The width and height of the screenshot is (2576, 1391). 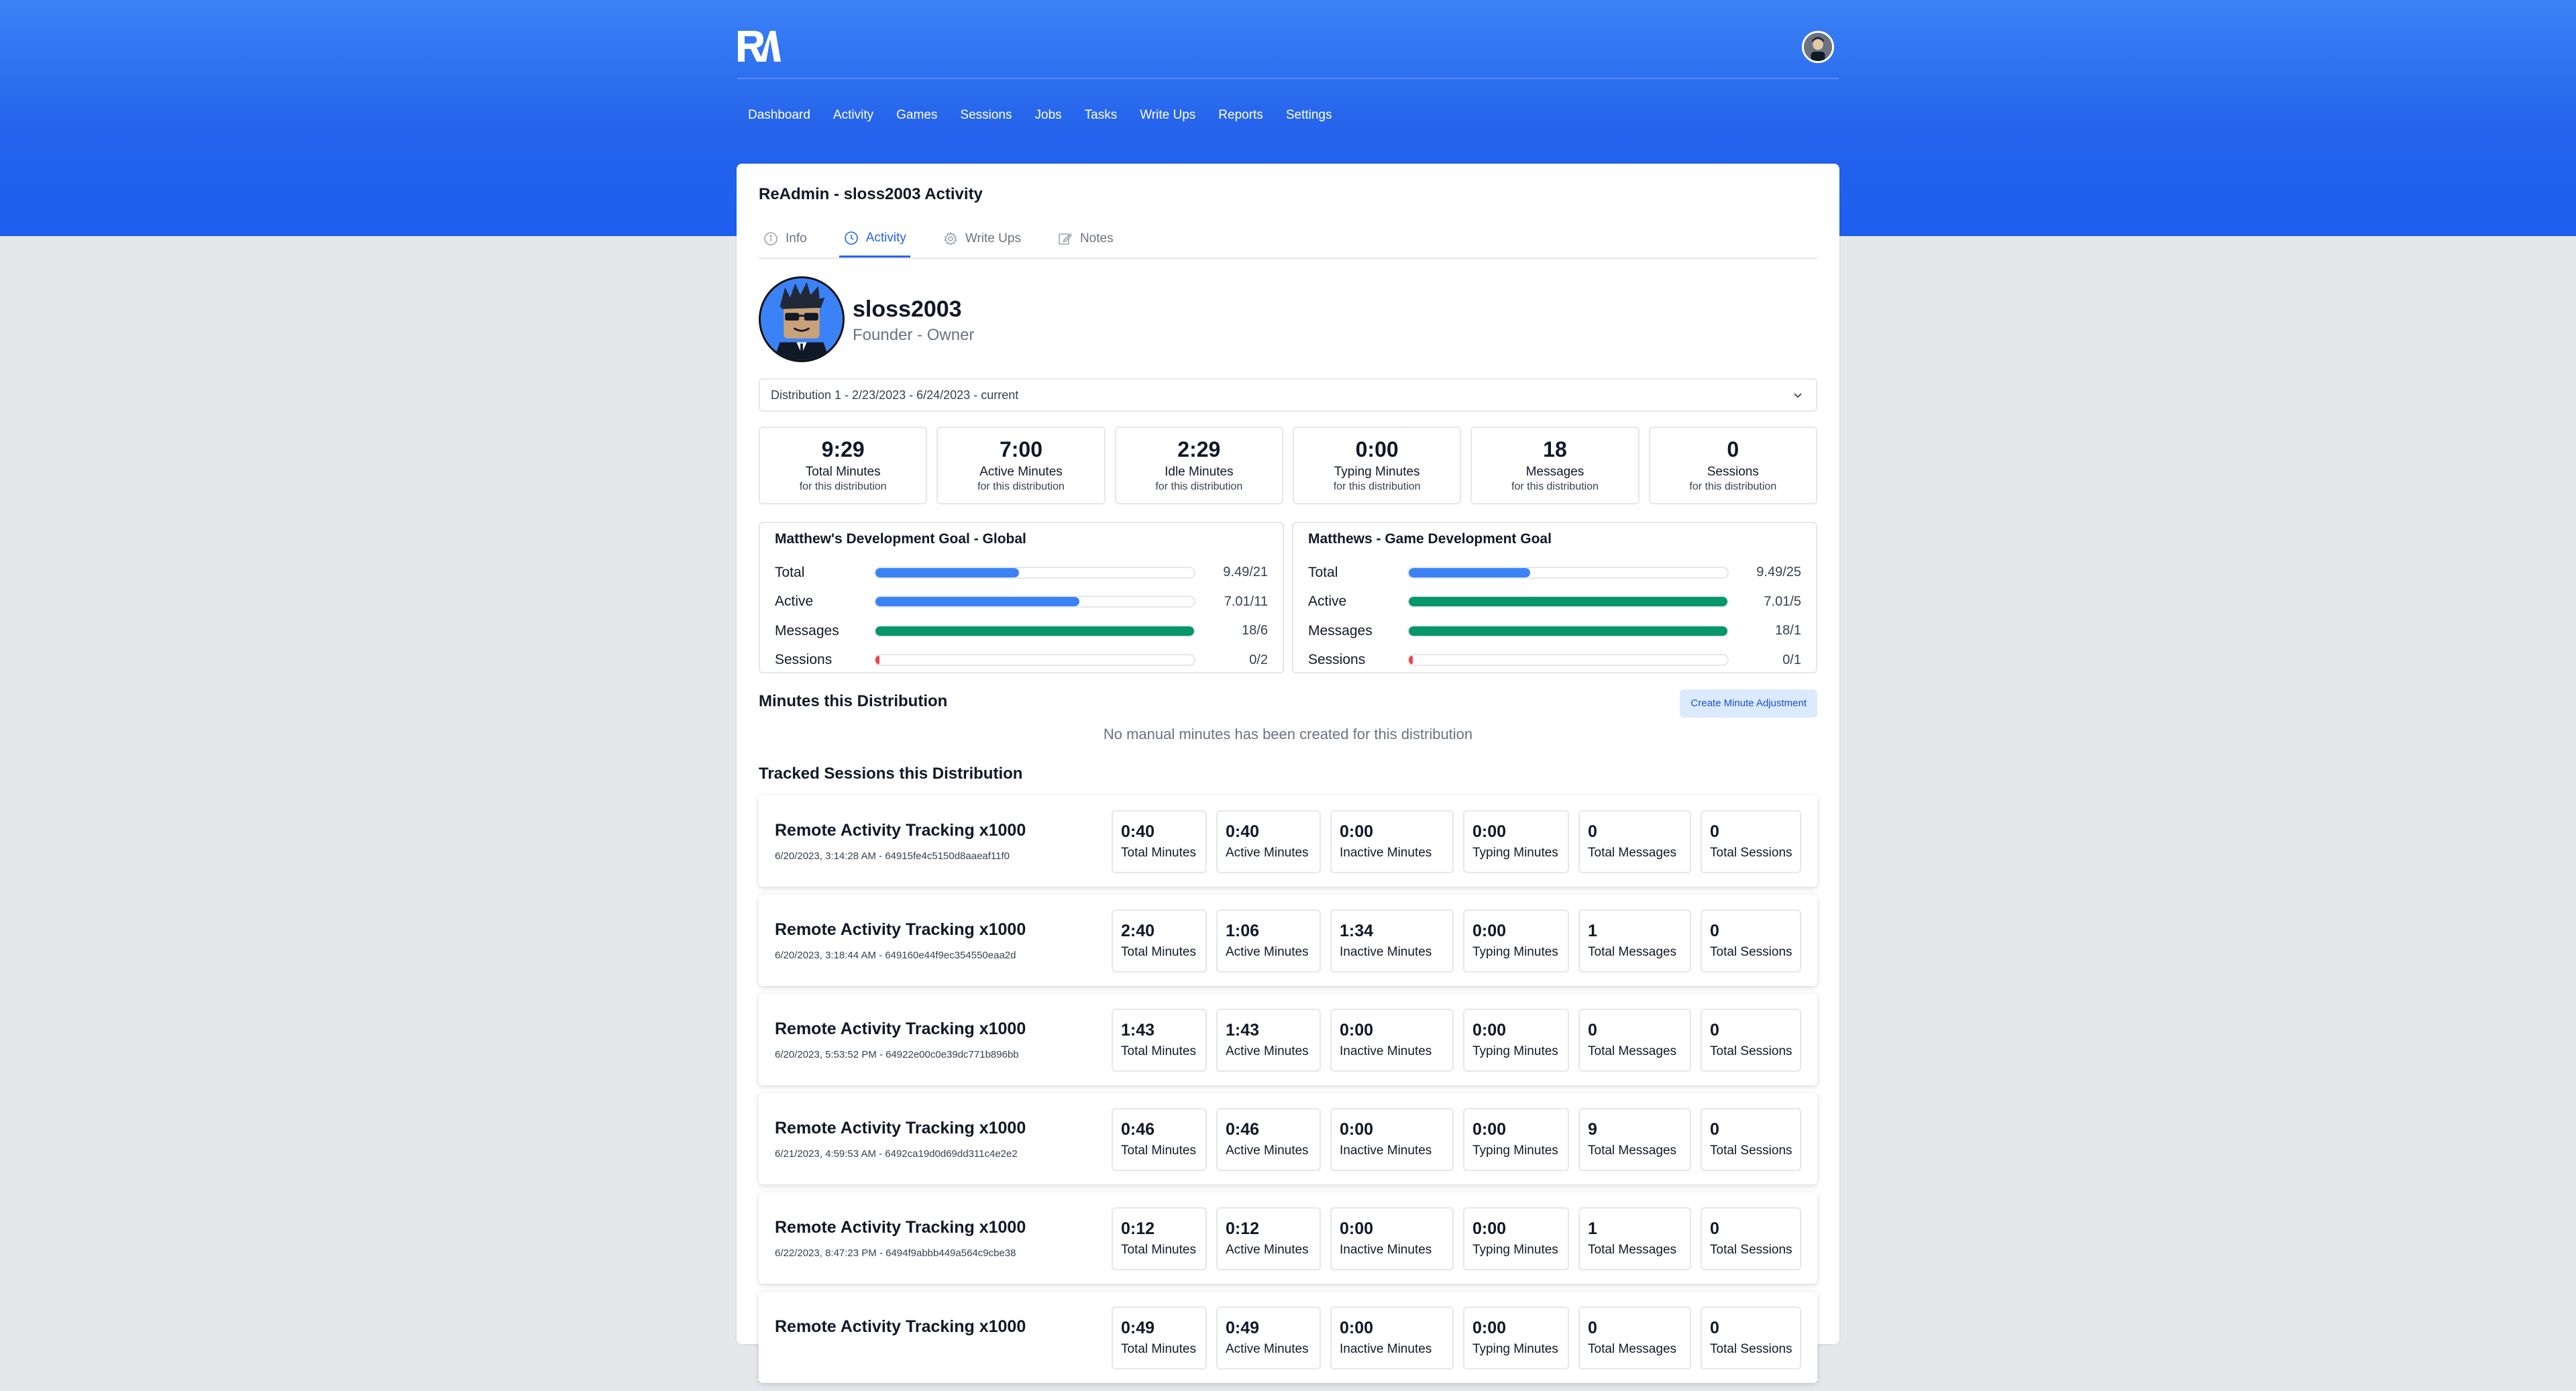 I want to click on metric-value: 1, so click(x=1592, y=931).